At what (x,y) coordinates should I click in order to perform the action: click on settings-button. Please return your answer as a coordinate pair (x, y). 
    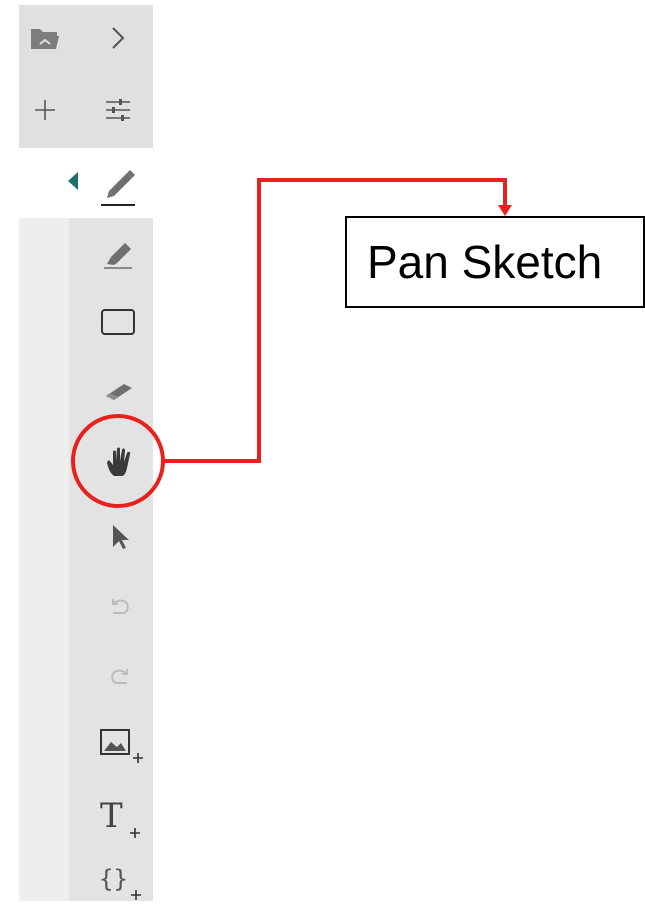
    Looking at the image, I should click on (118, 110).